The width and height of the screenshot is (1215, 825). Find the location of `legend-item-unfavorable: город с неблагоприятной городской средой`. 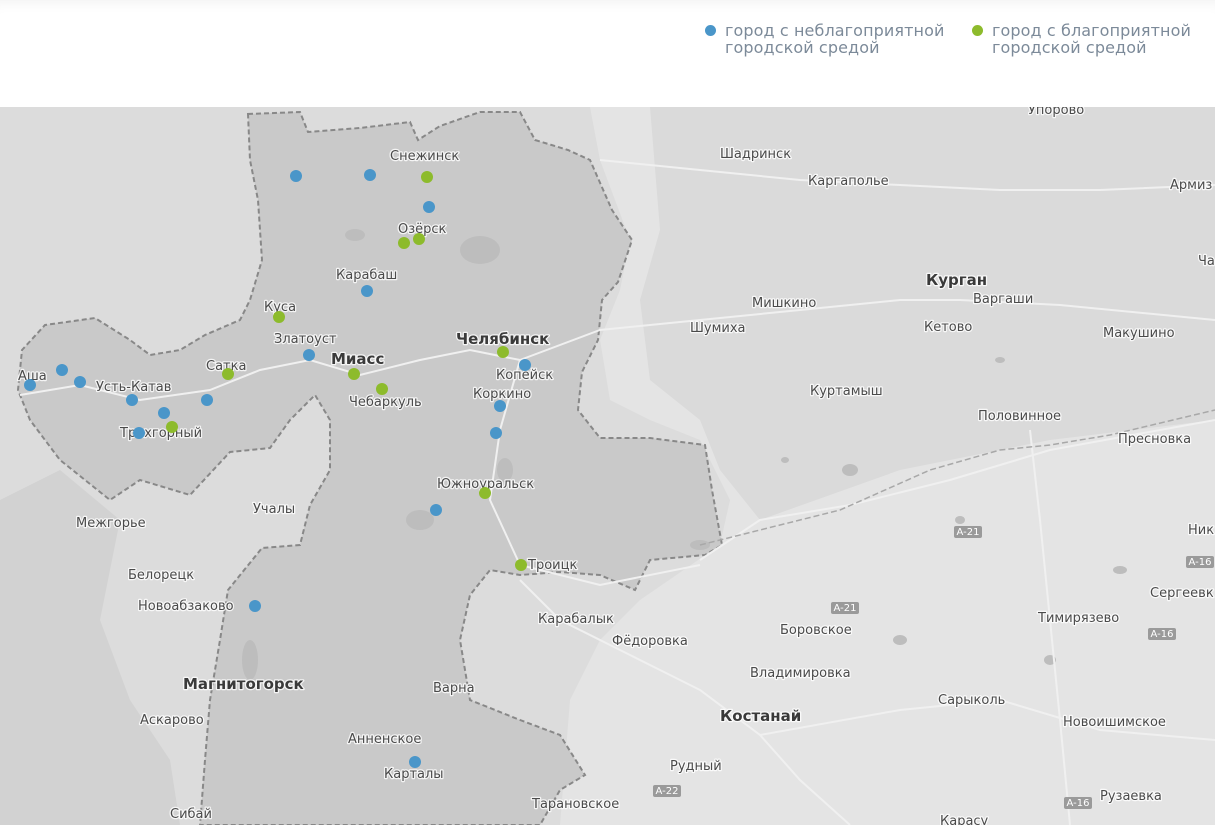

legend-item-unfavorable: город с неблагоприятной городской средой is located at coordinates (824, 39).